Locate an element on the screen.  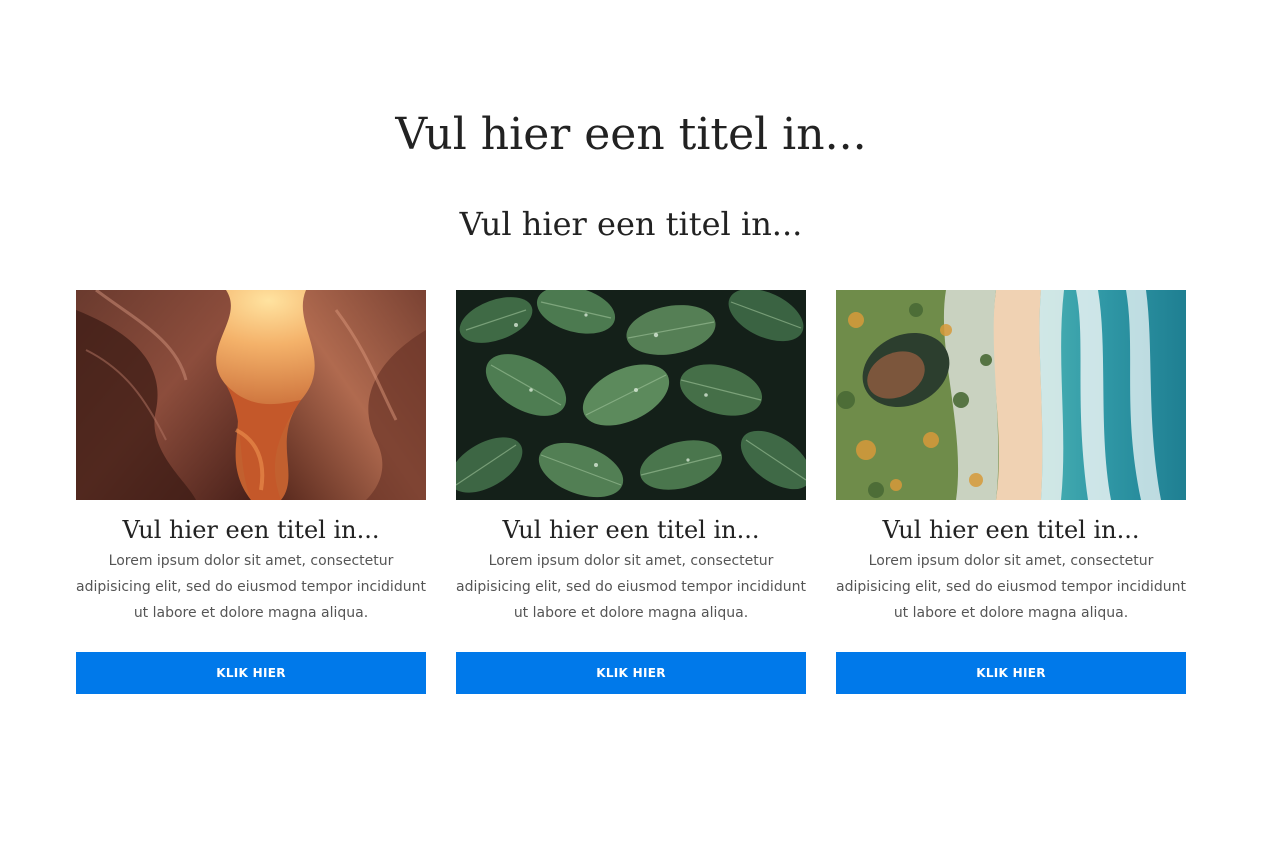
canyon-photo is located at coordinates (251, 395).